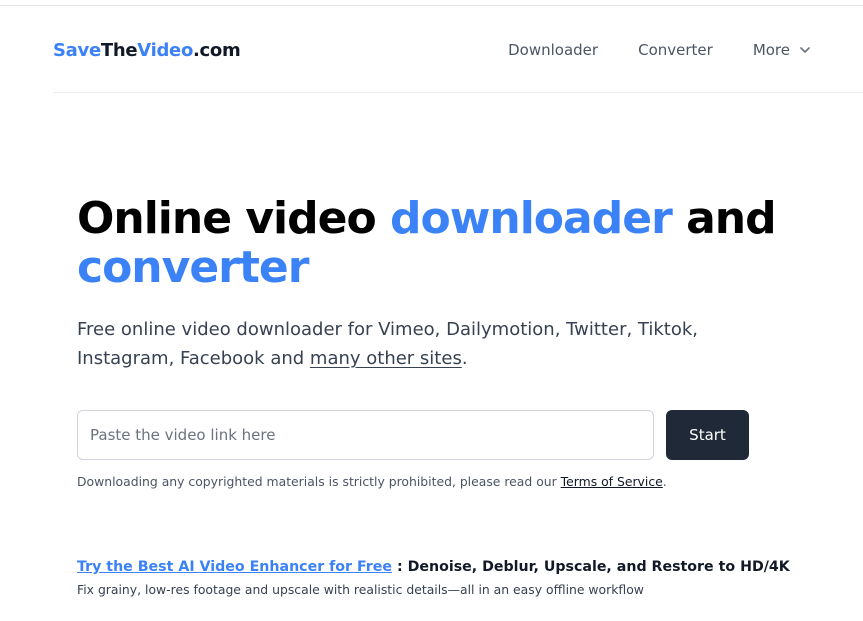 Image resolution: width=863 pixels, height=621 pixels. Describe the element at coordinates (431, 5) in the screenshot. I see `top-border` at that location.